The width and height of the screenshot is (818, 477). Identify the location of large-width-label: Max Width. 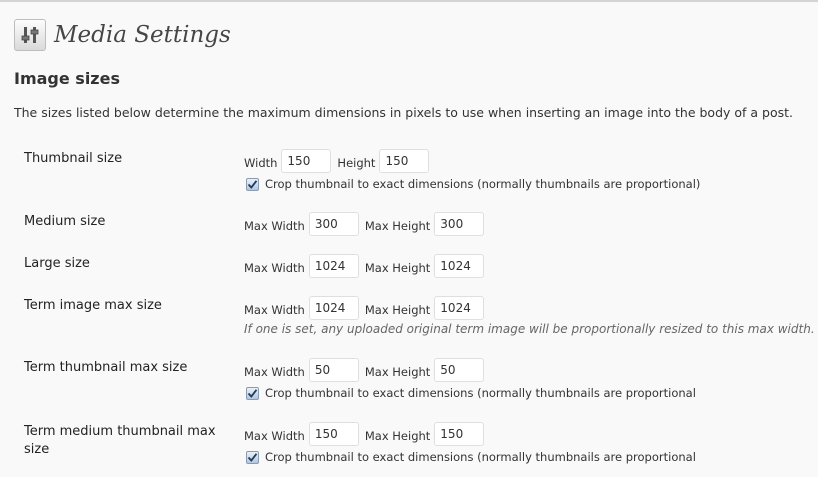
(274, 268).